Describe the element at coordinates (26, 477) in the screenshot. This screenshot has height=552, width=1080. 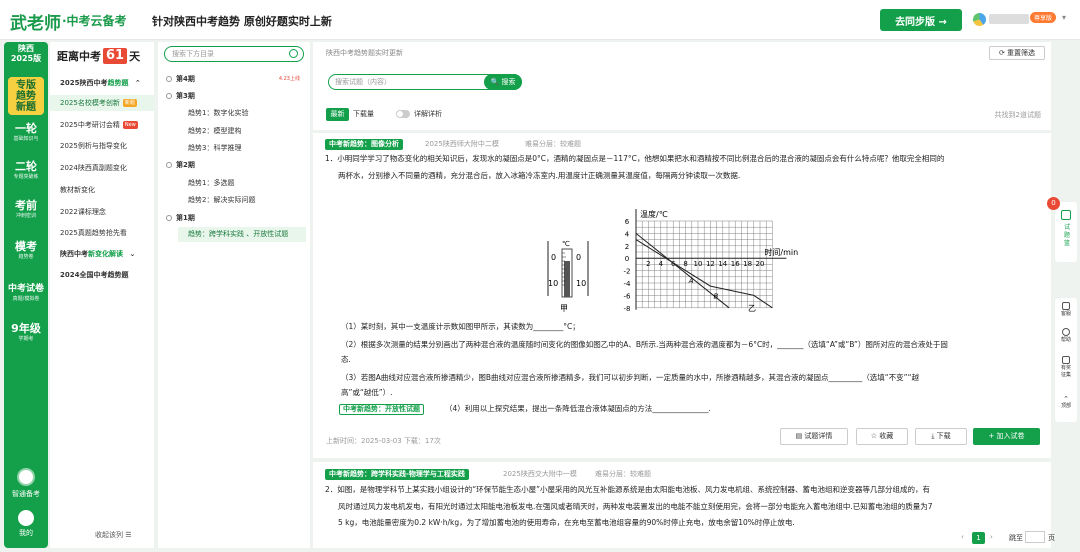
I see `ai-prep-icon` at that location.